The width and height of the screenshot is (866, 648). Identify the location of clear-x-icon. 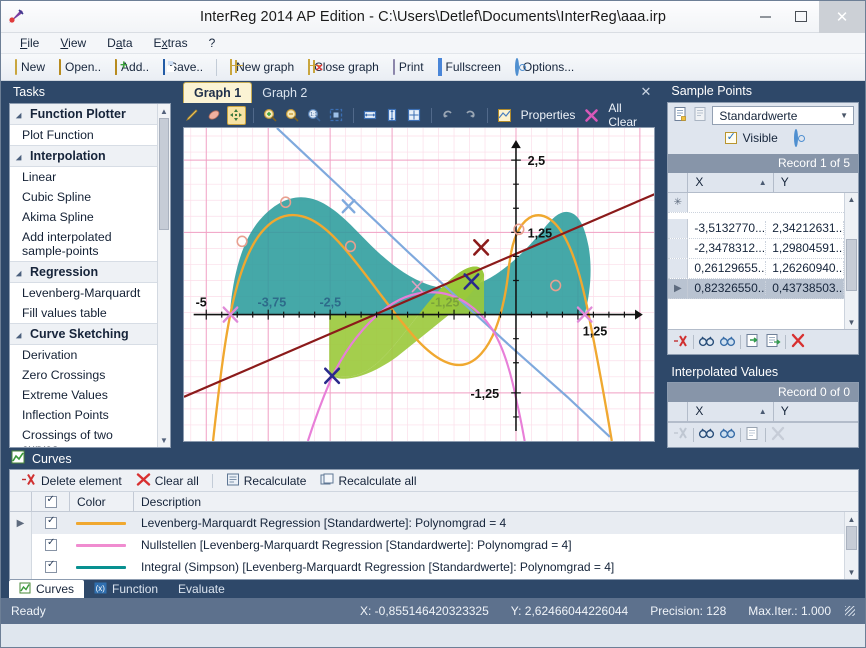
(591, 115).